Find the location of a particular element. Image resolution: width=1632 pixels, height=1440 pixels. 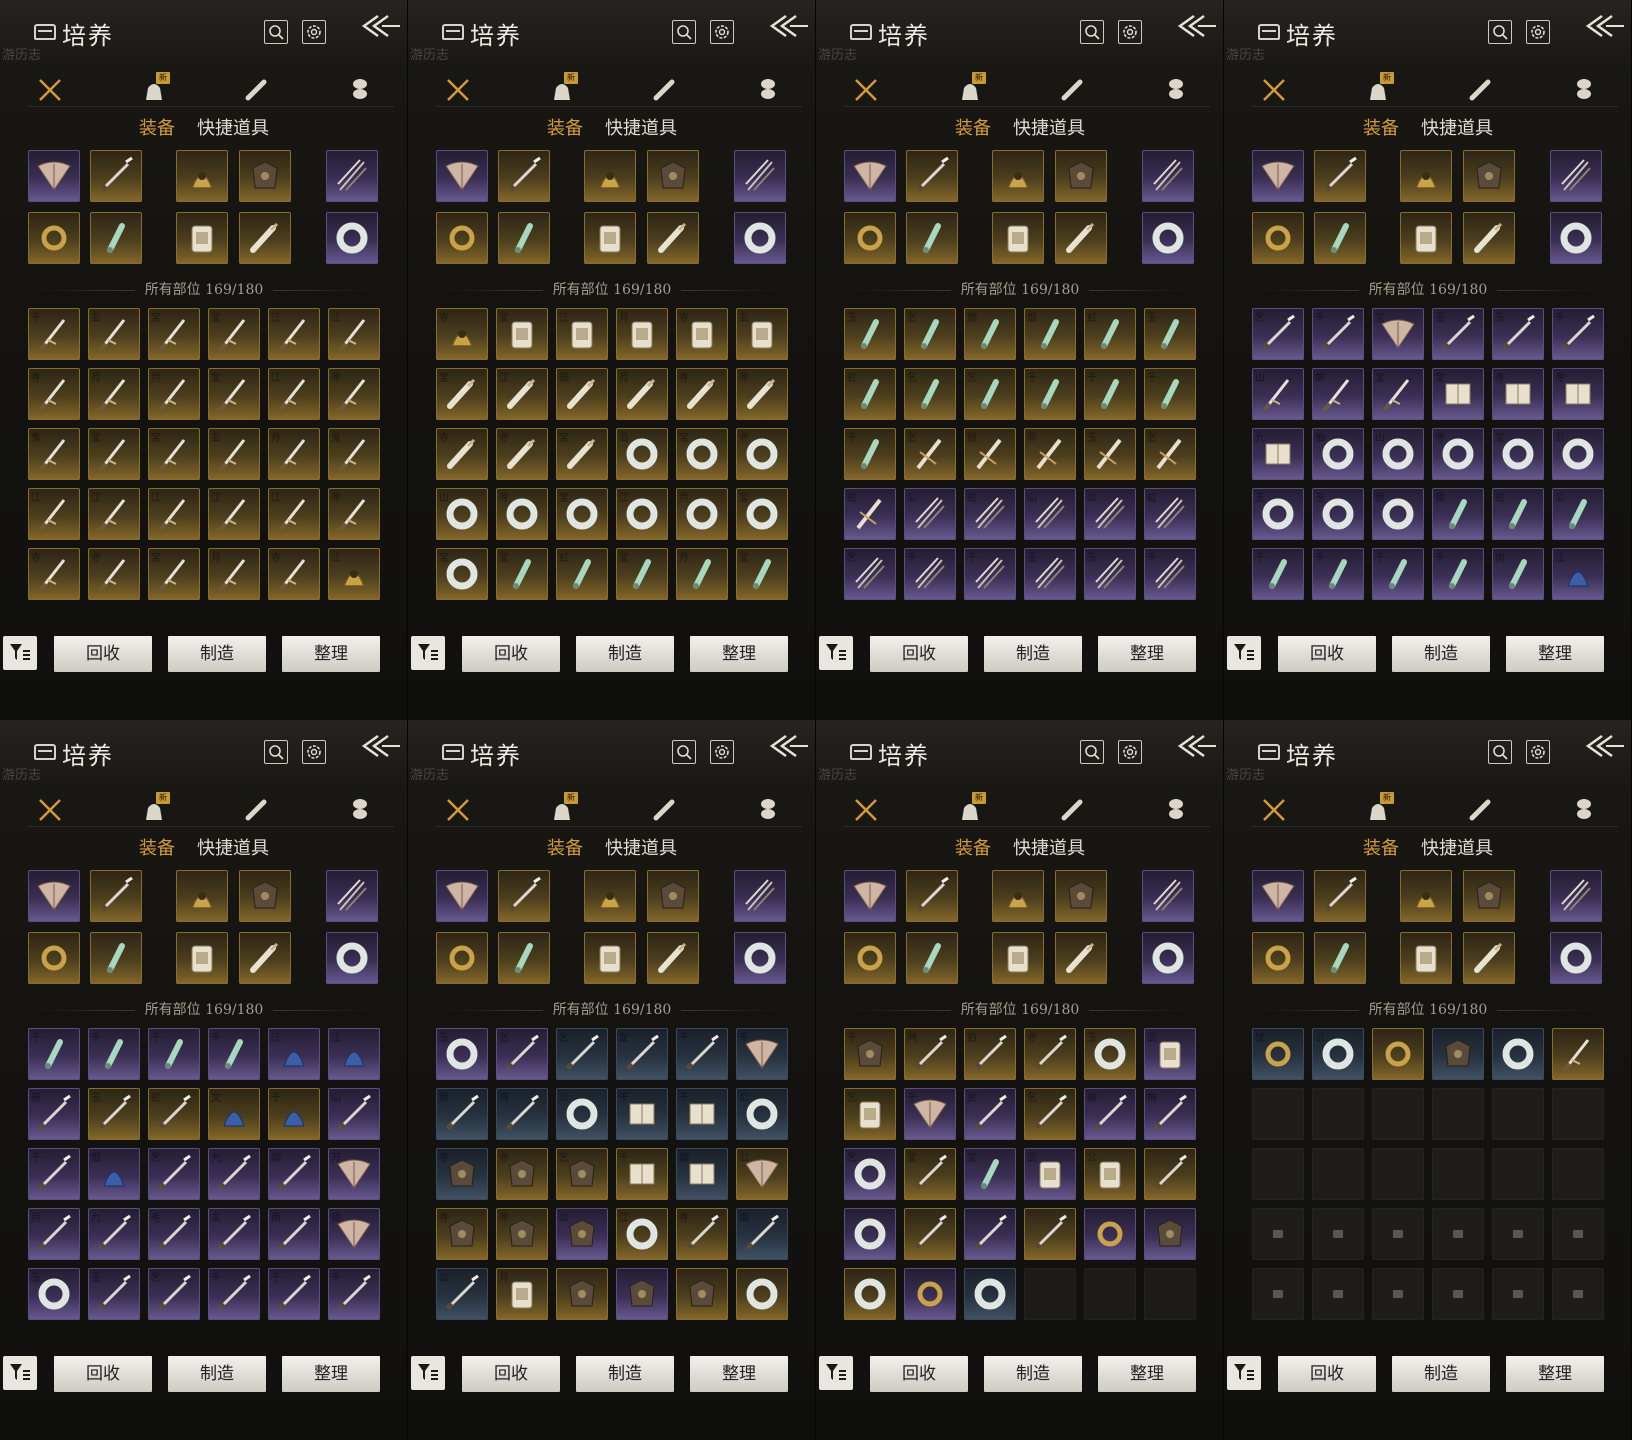

inventory-item: 锁 is located at coordinates (1398, 514).